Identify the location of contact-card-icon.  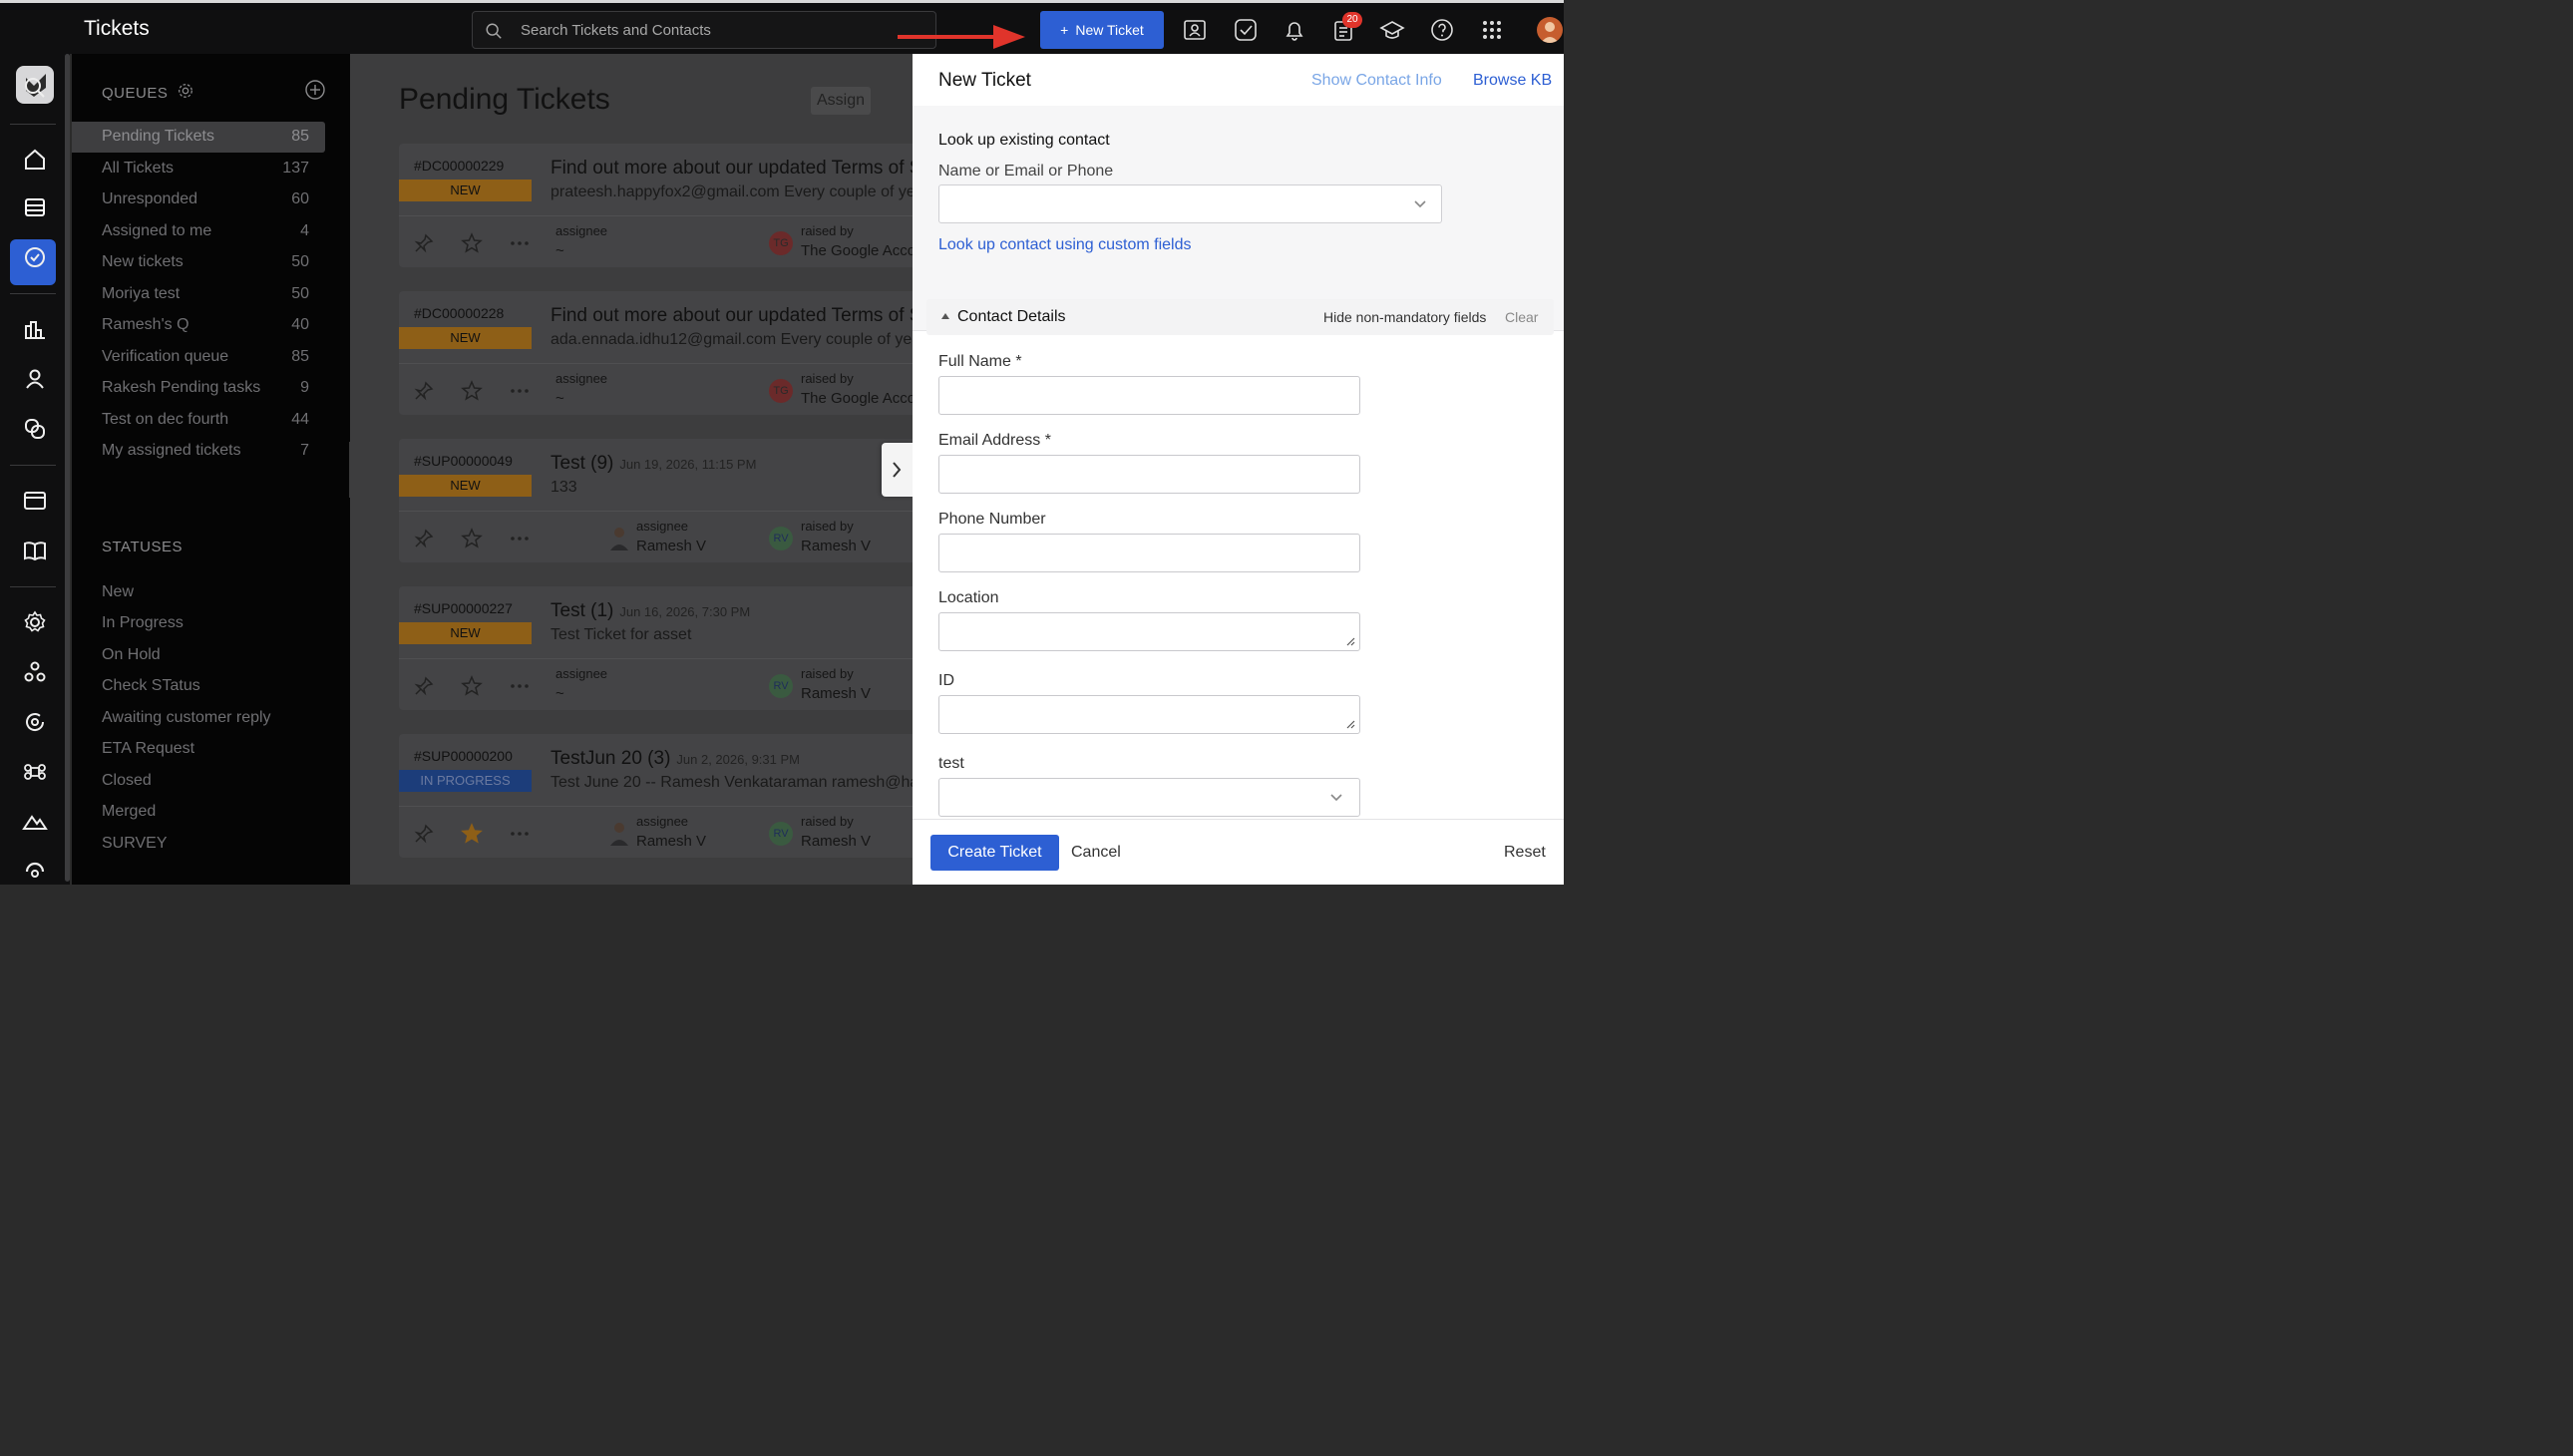
(1195, 30).